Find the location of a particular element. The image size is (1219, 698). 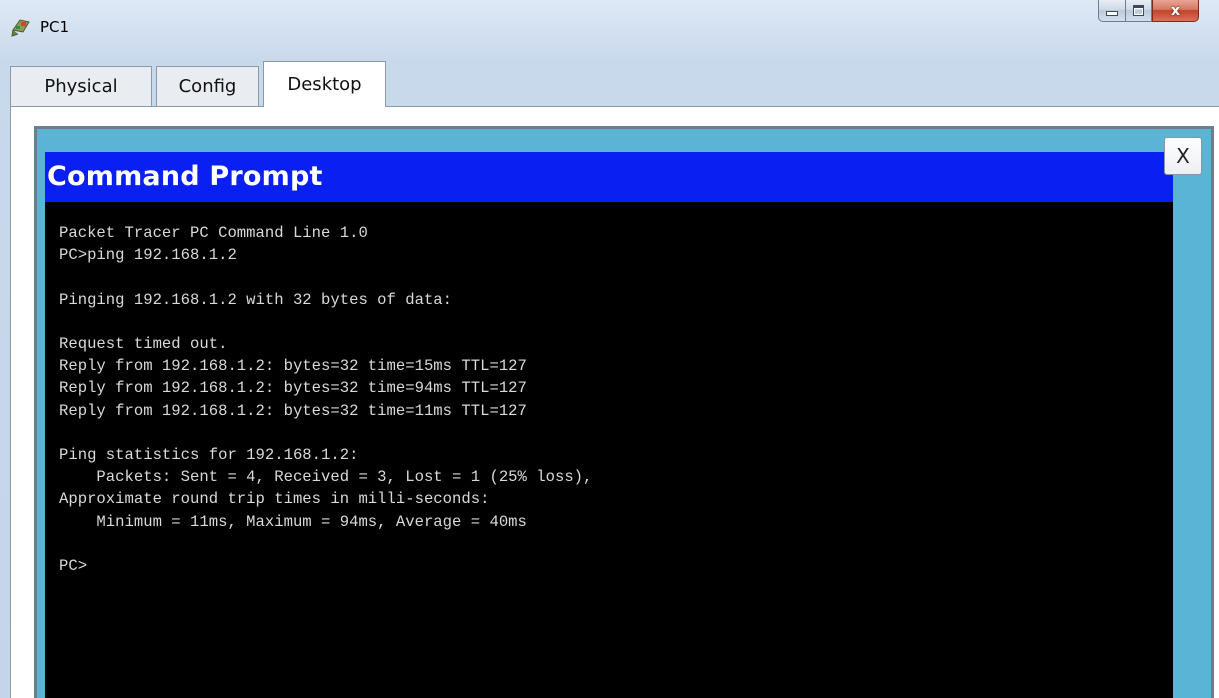

command-prompt-titlebar: Command Prompt is located at coordinates (609, 177).